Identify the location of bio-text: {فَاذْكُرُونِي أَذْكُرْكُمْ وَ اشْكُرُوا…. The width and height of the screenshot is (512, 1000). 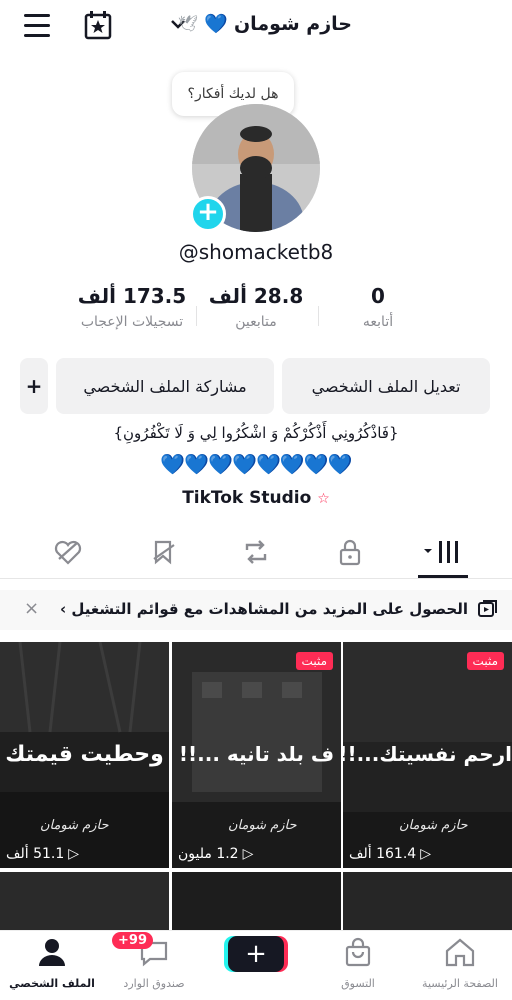
(256, 433).